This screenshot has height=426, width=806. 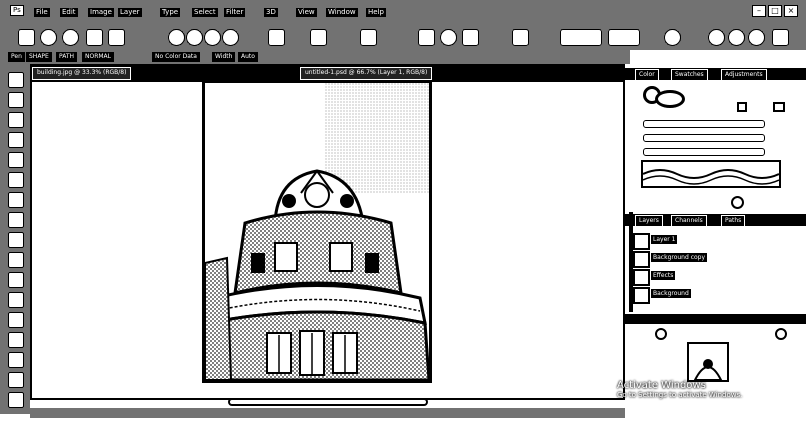 What do you see at coordinates (671, 293) in the screenshot?
I see `layer-name: Background` at bounding box center [671, 293].